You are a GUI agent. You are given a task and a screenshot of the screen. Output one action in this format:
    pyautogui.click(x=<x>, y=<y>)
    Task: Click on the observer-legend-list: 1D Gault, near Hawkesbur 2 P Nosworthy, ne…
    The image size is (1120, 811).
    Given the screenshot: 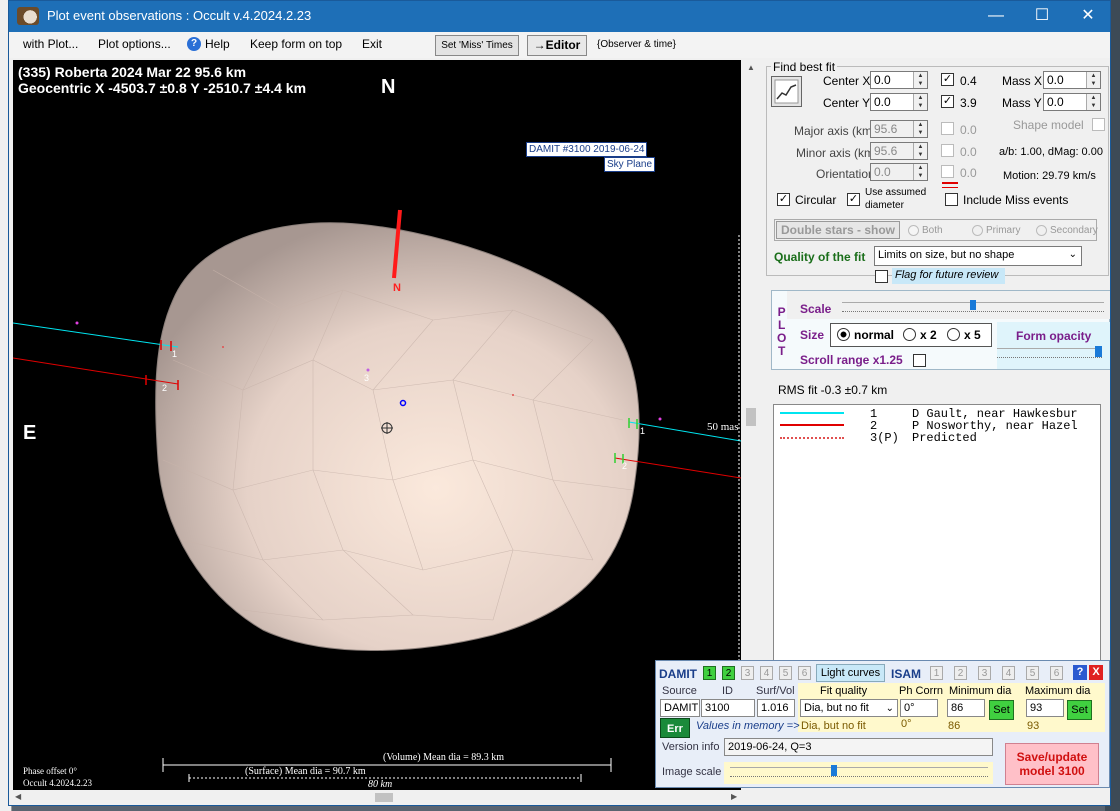 What is the action you would take?
    pyautogui.click(x=937, y=554)
    